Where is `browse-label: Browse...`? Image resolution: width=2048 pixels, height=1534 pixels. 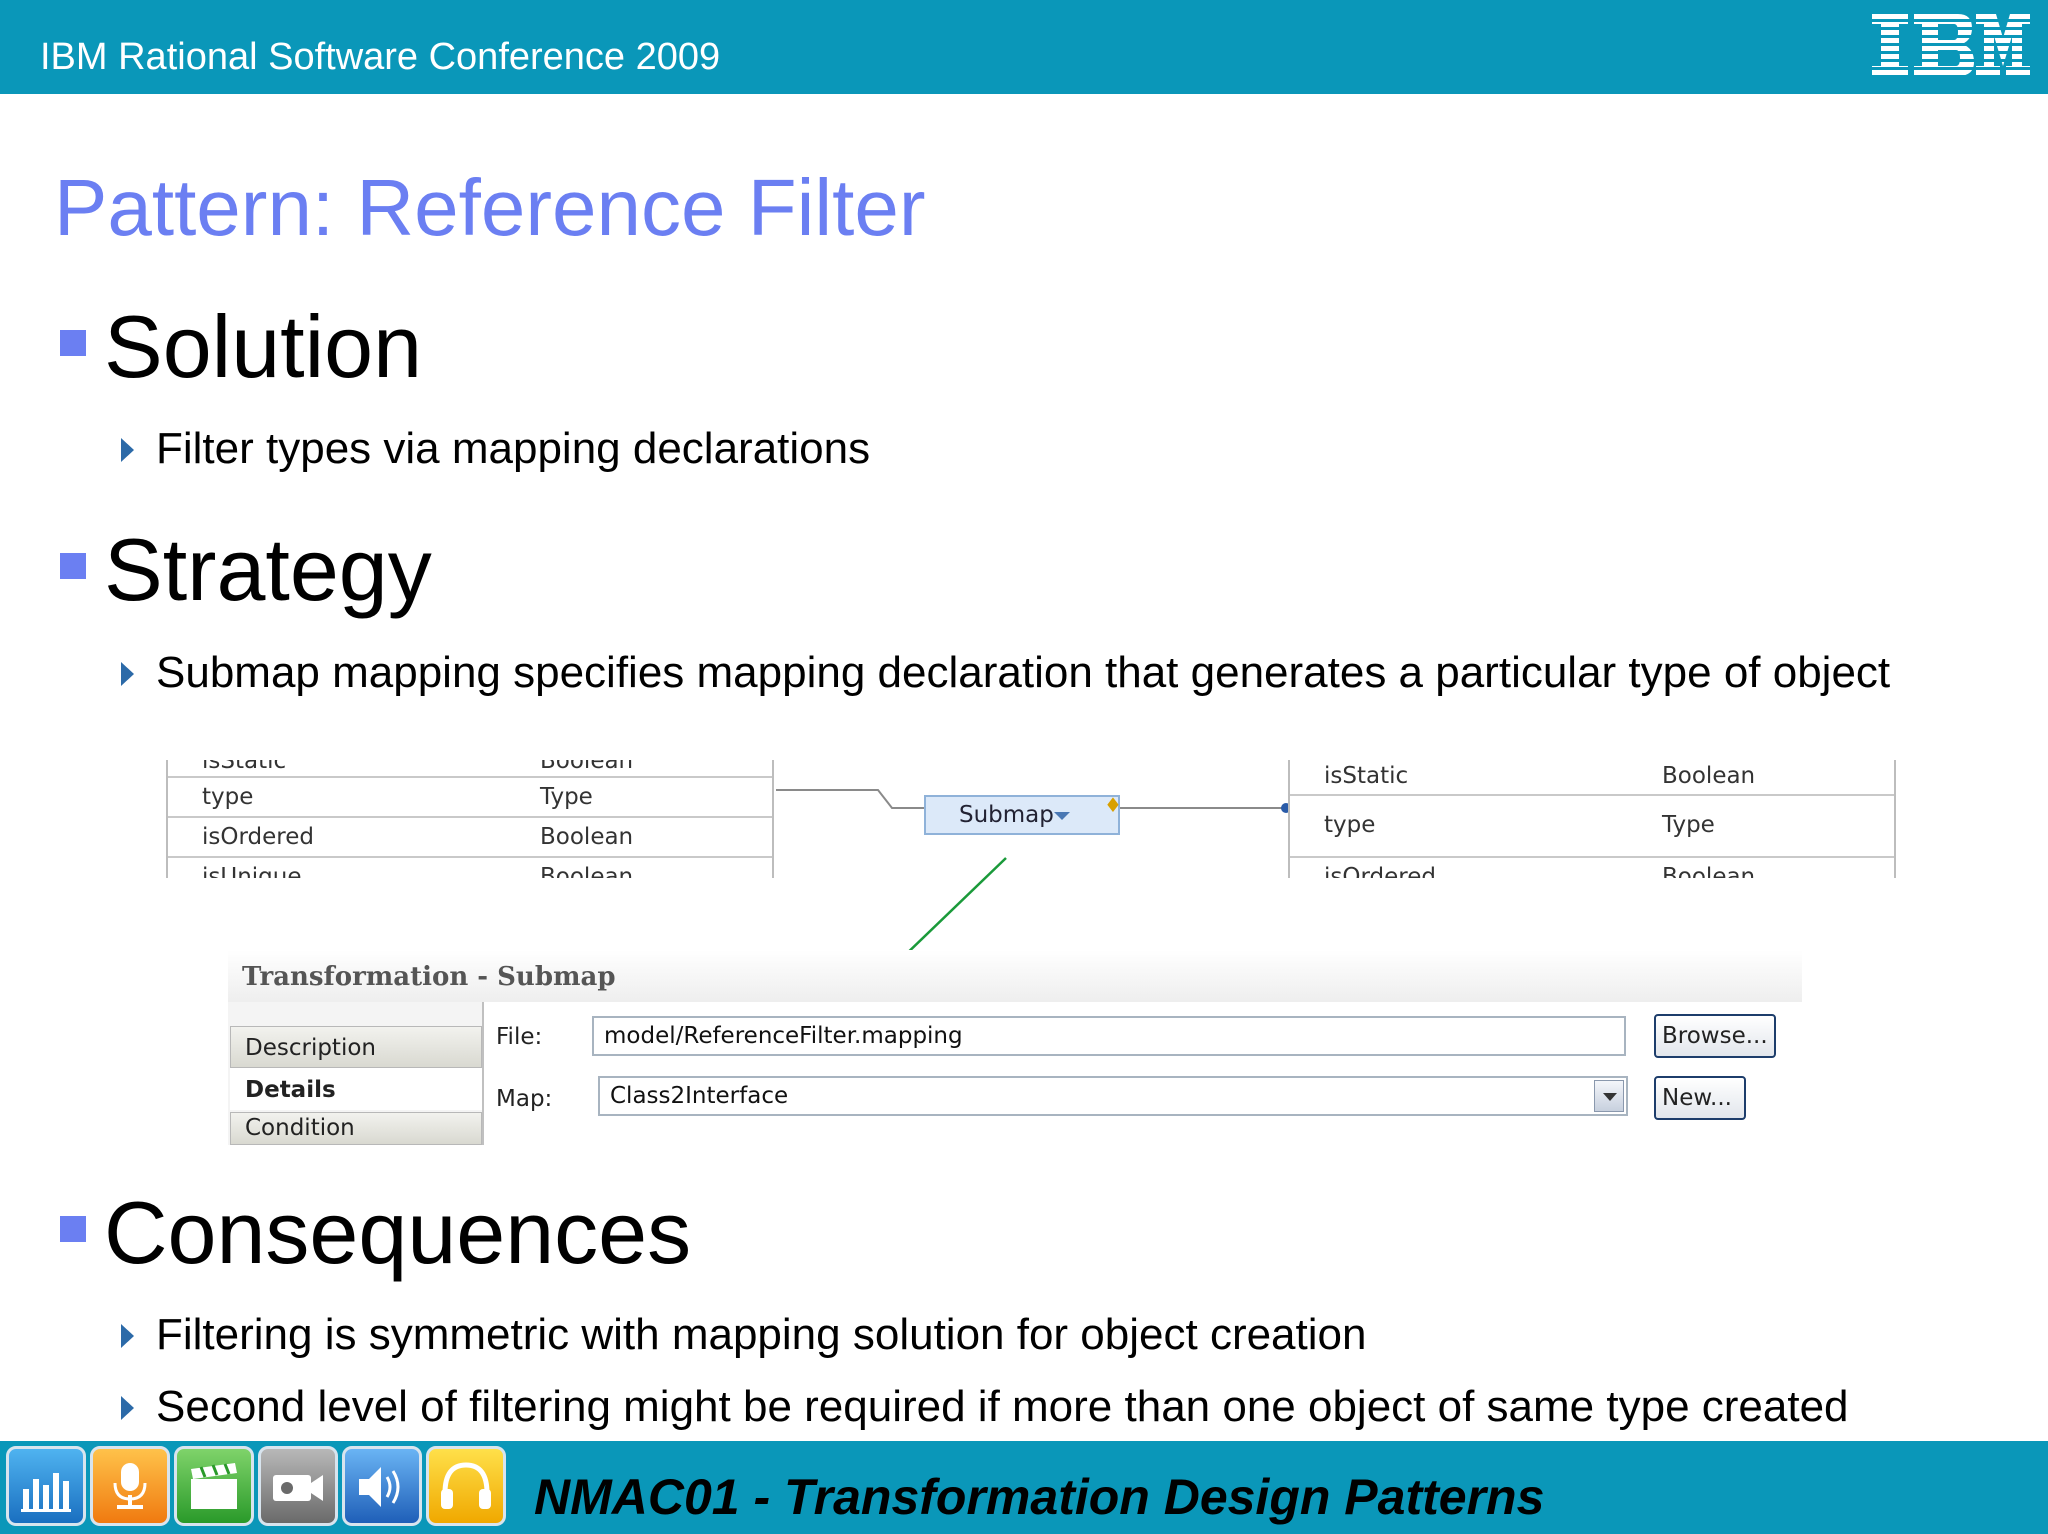
browse-label: Browse... is located at coordinates (1715, 1036).